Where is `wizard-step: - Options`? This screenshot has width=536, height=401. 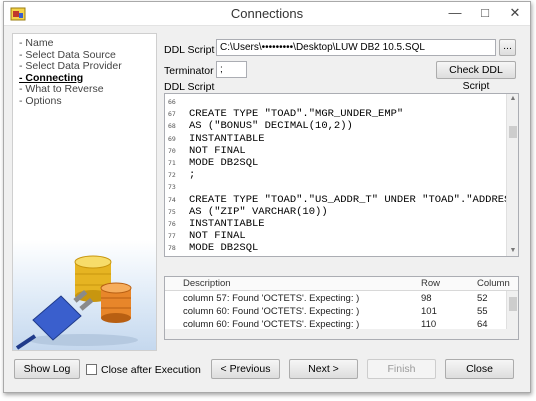
wizard-step: - Options is located at coordinates (70, 101).